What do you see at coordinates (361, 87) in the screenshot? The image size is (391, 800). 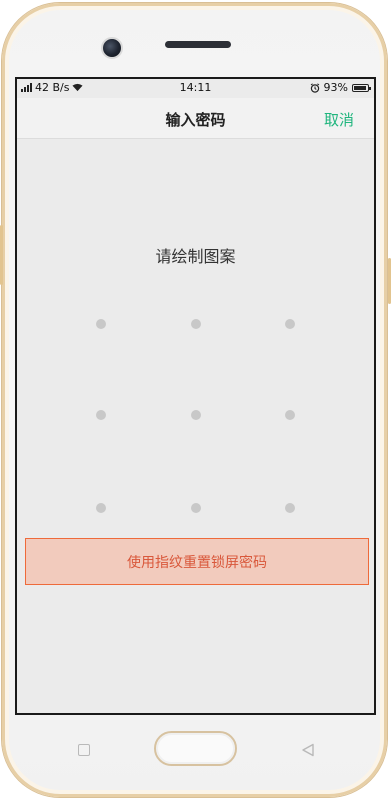 I see `battery-icon` at bounding box center [361, 87].